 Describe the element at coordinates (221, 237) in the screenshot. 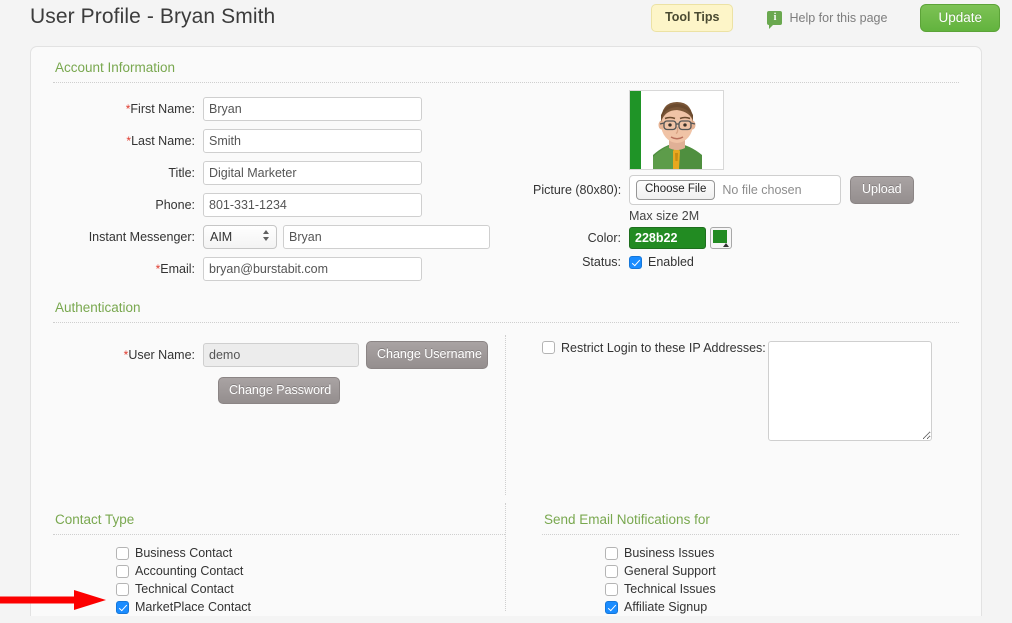

I see `instant-messenger-selected-value: AIM` at that location.